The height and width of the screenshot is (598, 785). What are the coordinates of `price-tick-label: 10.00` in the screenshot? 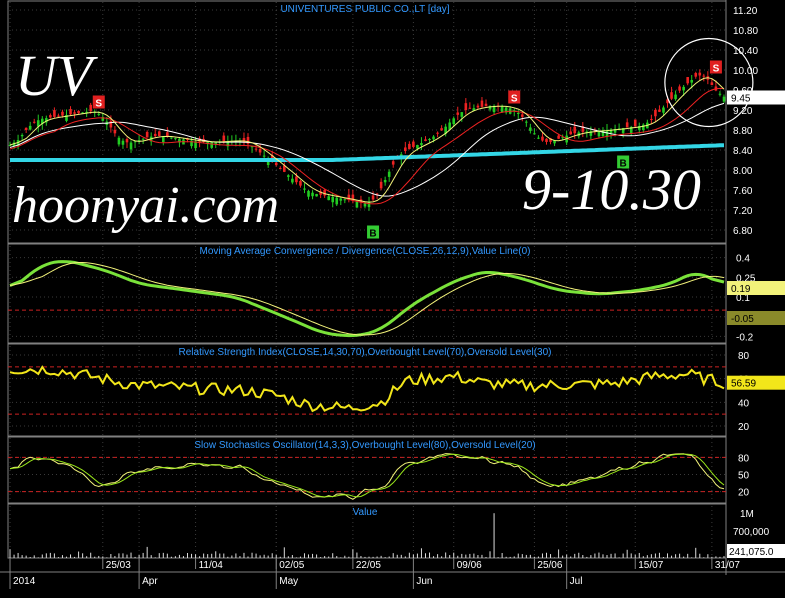 It's located at (745, 71).